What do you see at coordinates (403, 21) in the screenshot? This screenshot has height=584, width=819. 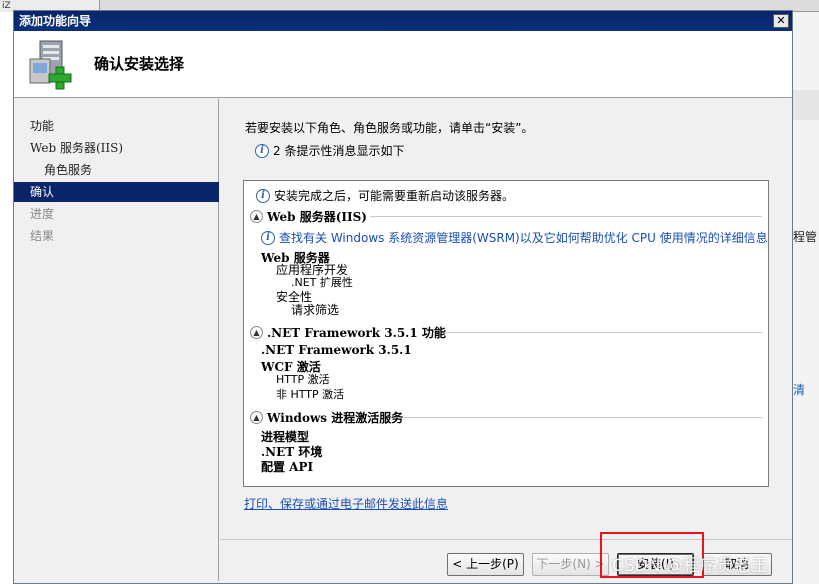 I see `dialog-titlebar: 添加功能向导 ✕` at bounding box center [403, 21].